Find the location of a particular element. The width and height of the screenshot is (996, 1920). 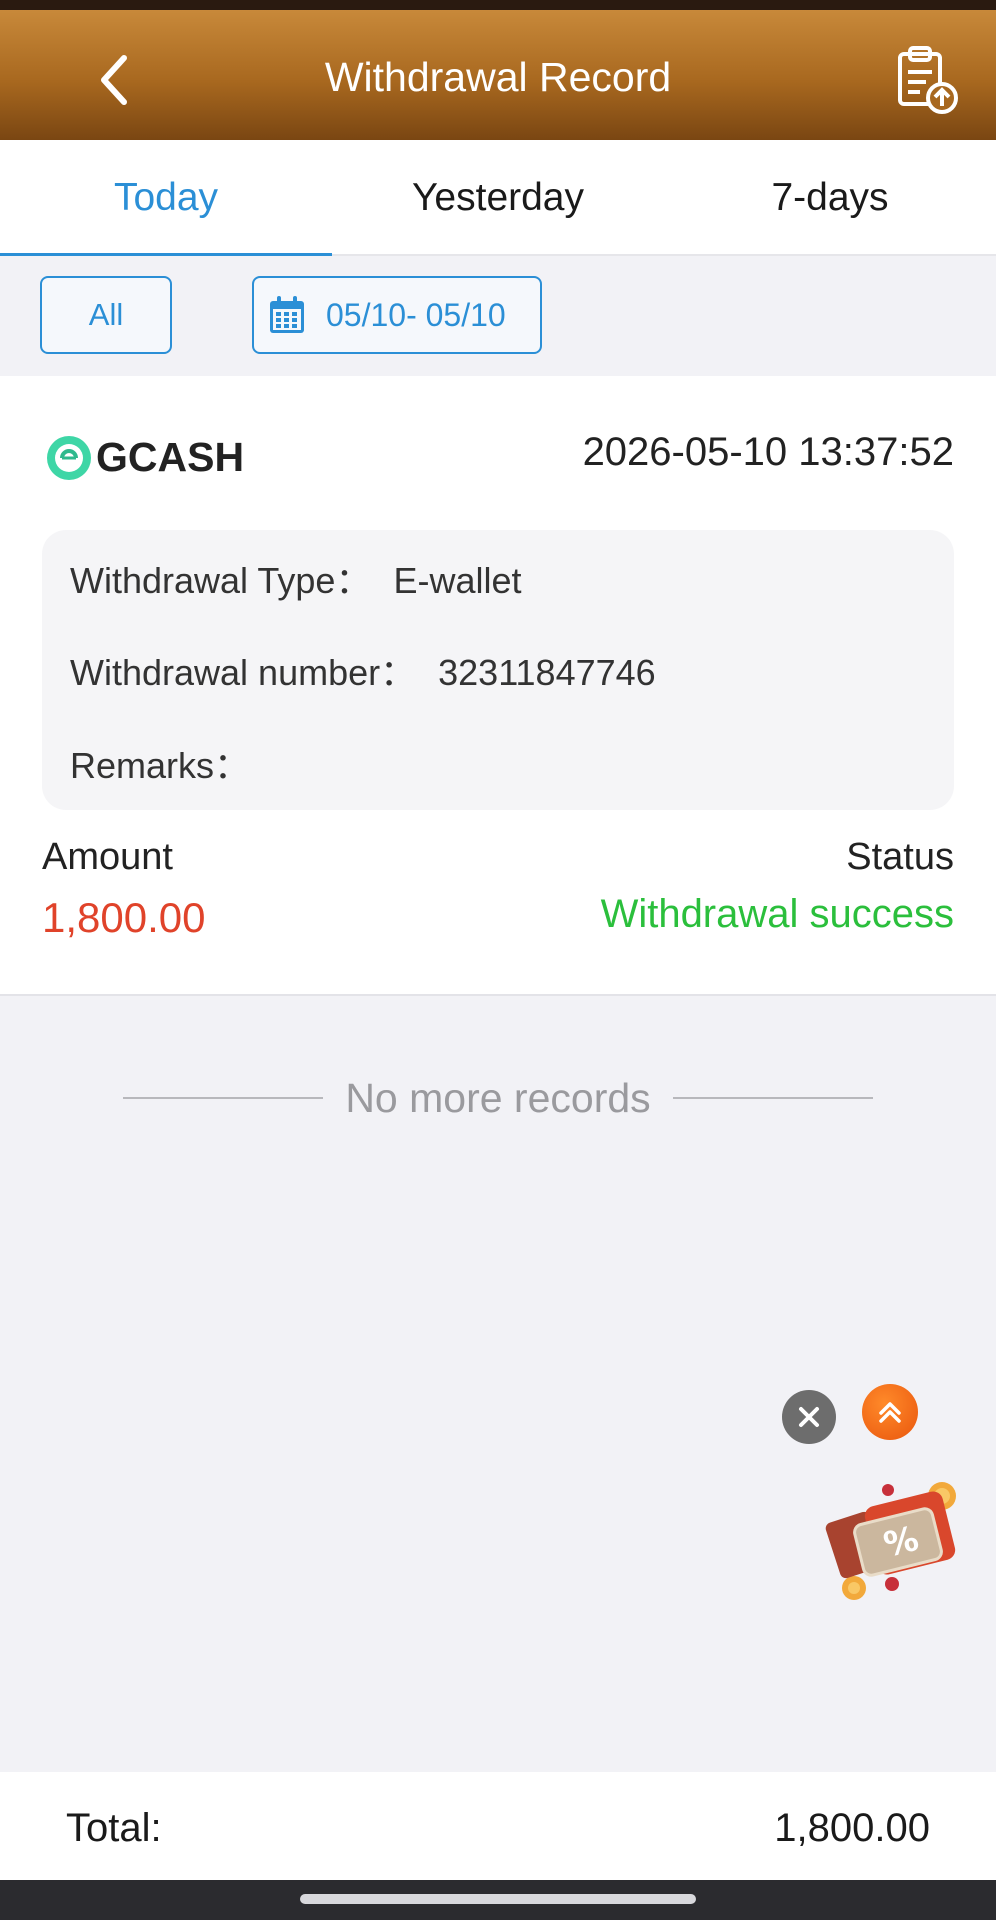

withdrawal-type-row: Withdrawal Type： E-wallet is located at coordinates (296, 578).